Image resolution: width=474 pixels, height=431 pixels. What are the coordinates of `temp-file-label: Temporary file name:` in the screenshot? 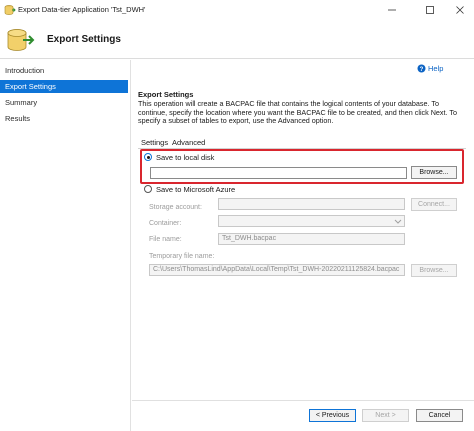 It's located at (182, 256).